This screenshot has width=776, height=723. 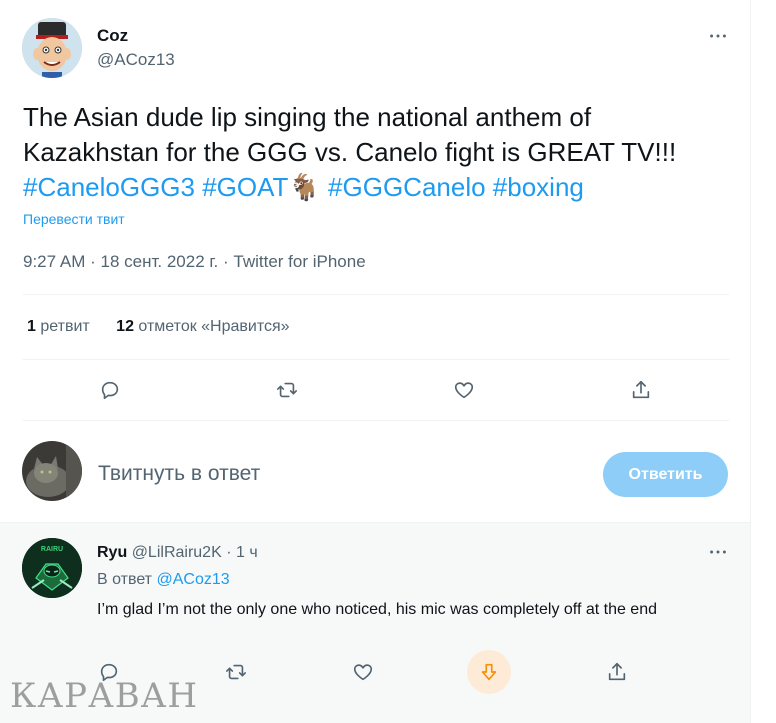 I want to click on reply-more-button, so click(x=718, y=552).